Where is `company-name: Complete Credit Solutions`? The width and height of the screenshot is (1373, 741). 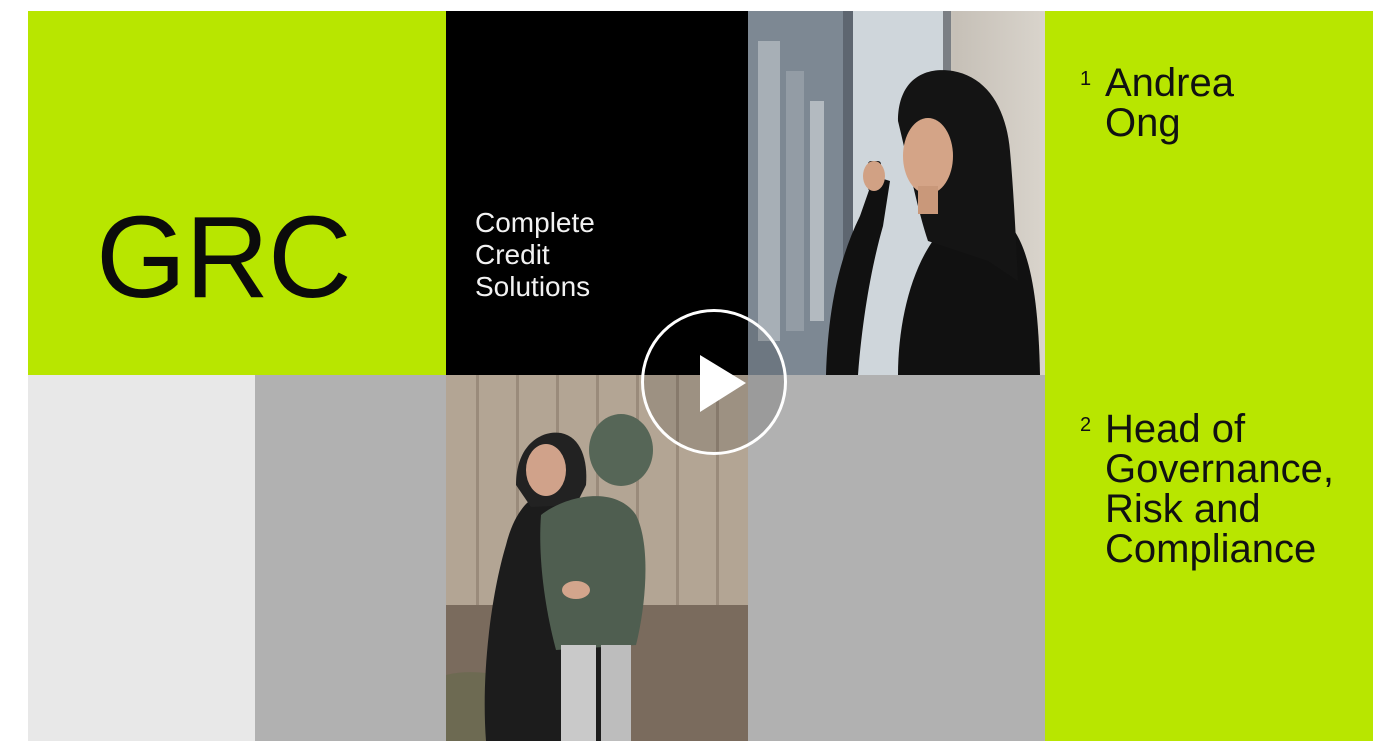 company-name: Complete Credit Solutions is located at coordinates (535, 254).